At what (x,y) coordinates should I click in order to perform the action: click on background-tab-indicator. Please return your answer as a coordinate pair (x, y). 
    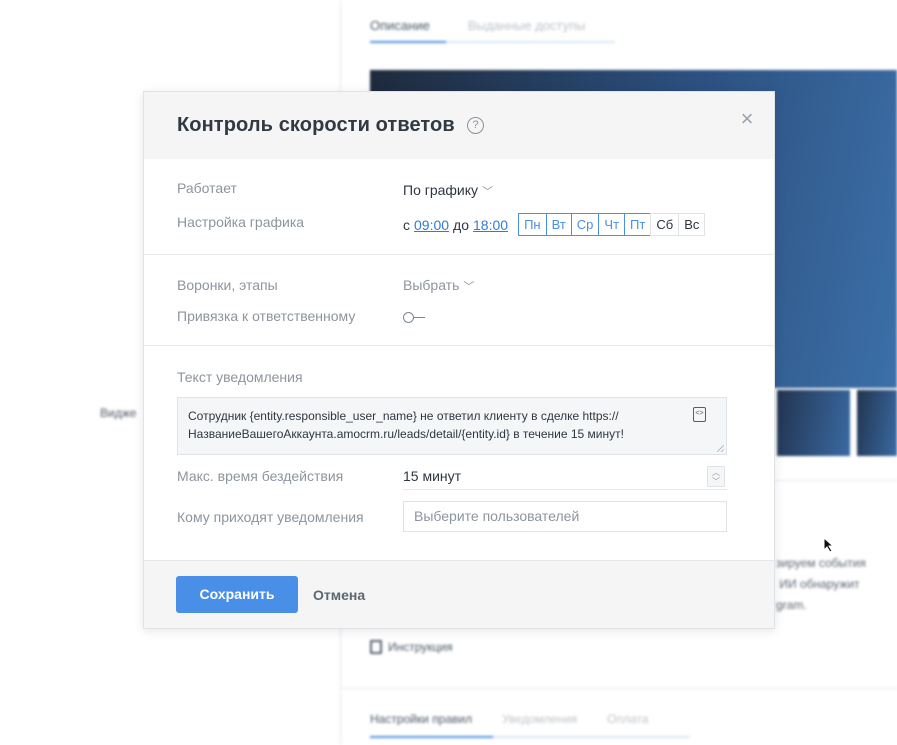
    Looking at the image, I should click on (492, 42).